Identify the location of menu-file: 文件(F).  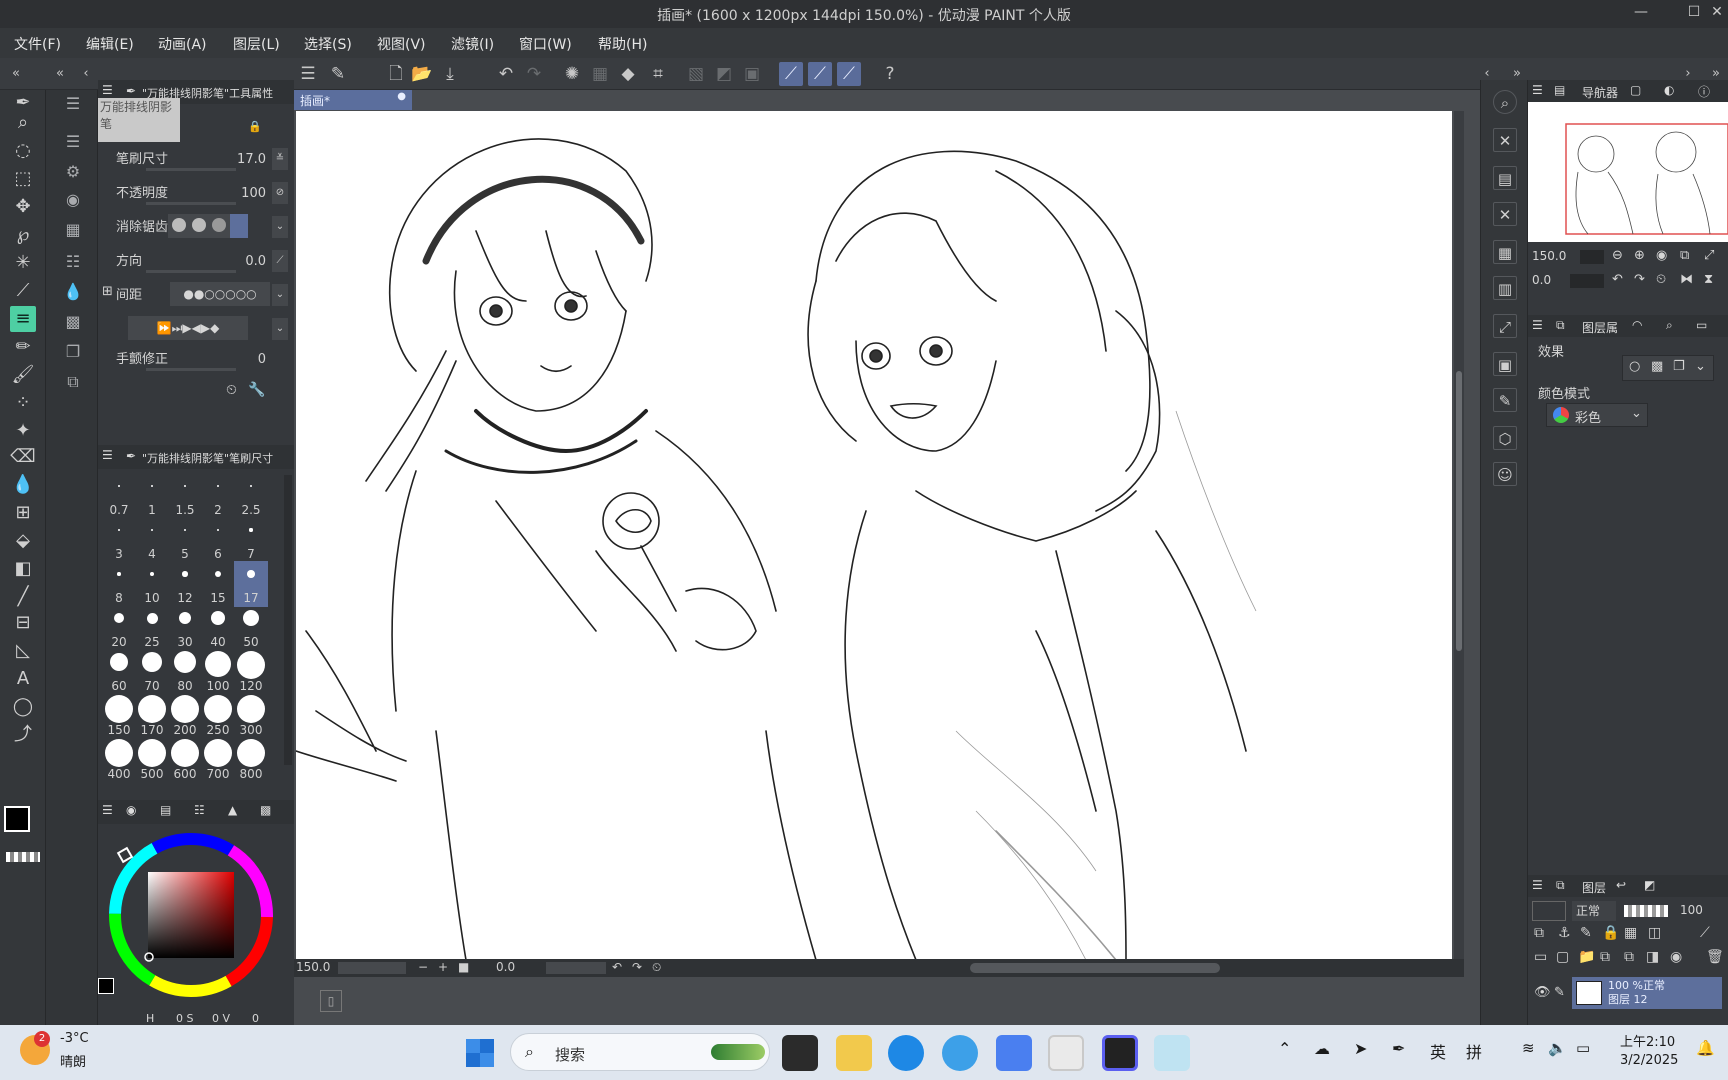
(37, 44).